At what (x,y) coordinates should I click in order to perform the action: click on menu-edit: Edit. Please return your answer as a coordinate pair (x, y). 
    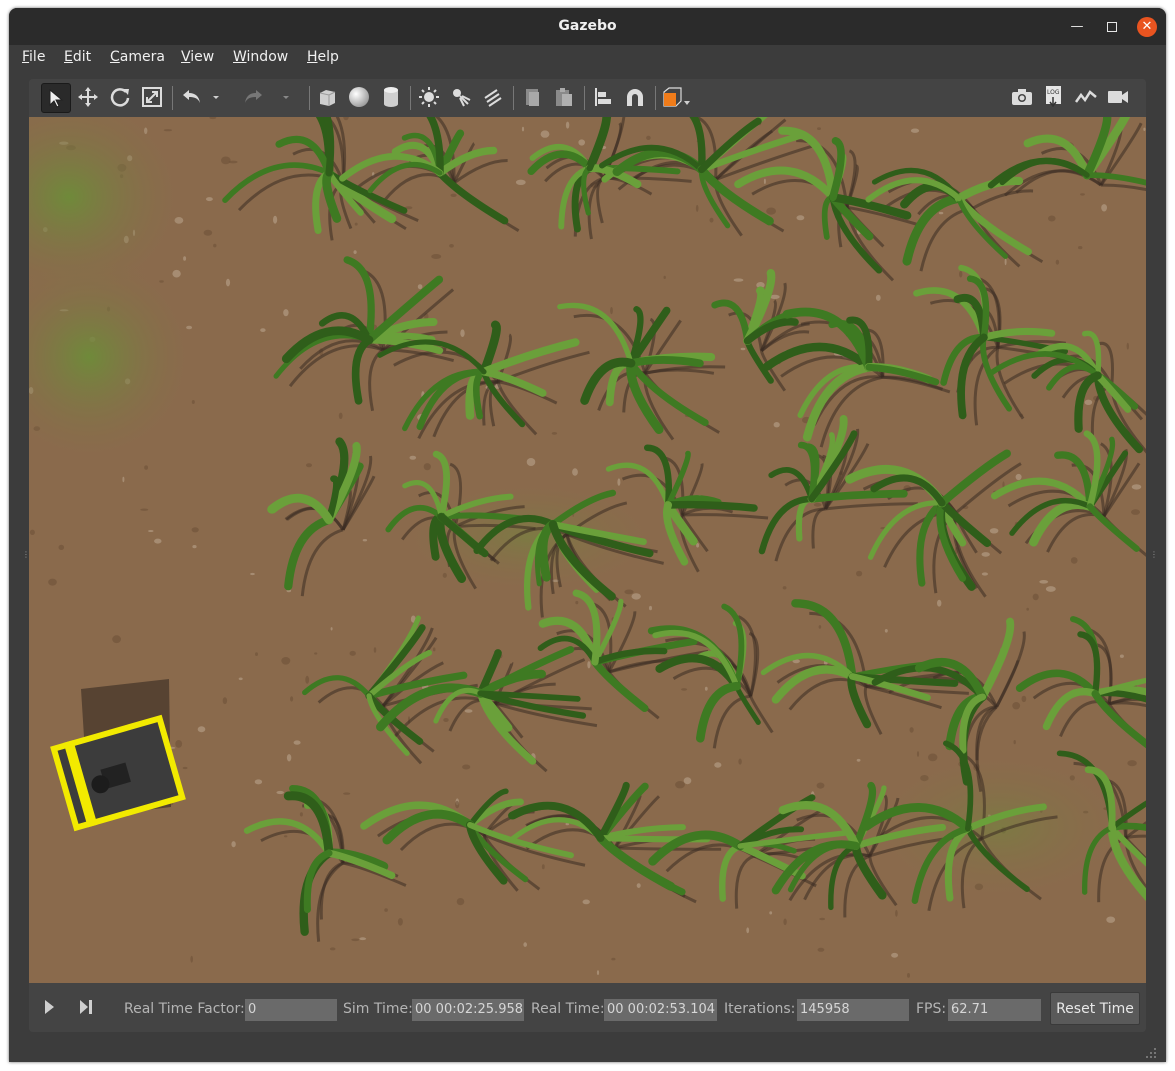
    Looking at the image, I should click on (77, 57).